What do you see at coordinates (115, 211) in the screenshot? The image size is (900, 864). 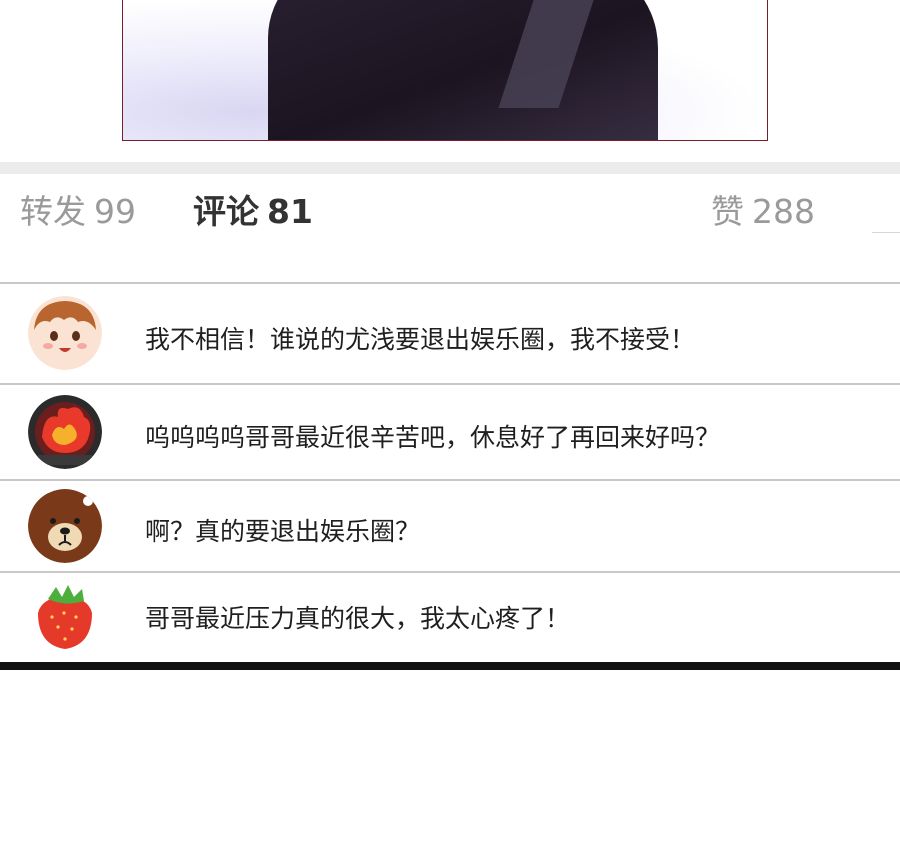 I see `repost-count: 99` at bounding box center [115, 211].